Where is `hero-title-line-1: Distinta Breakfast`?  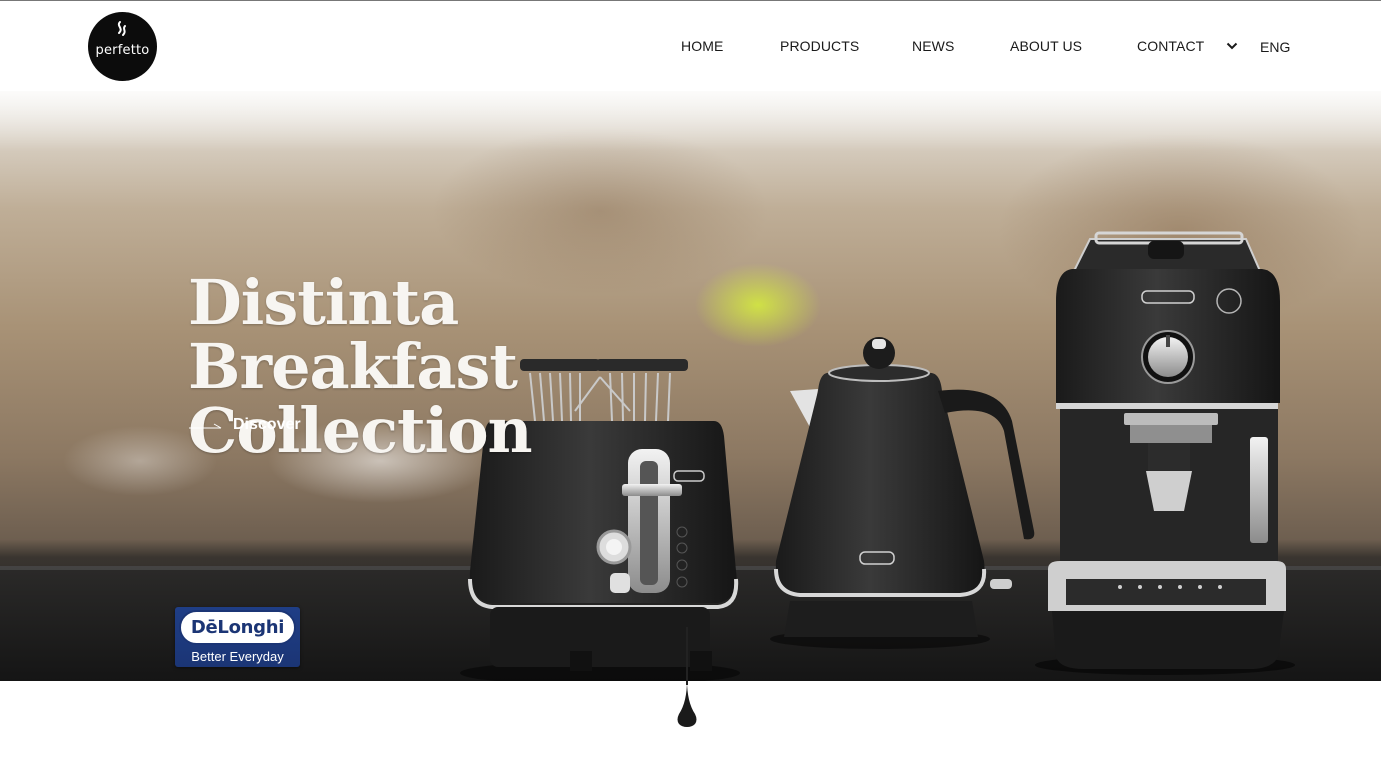
hero-title-line-1: Distinta Breakfast is located at coordinates (353, 334).